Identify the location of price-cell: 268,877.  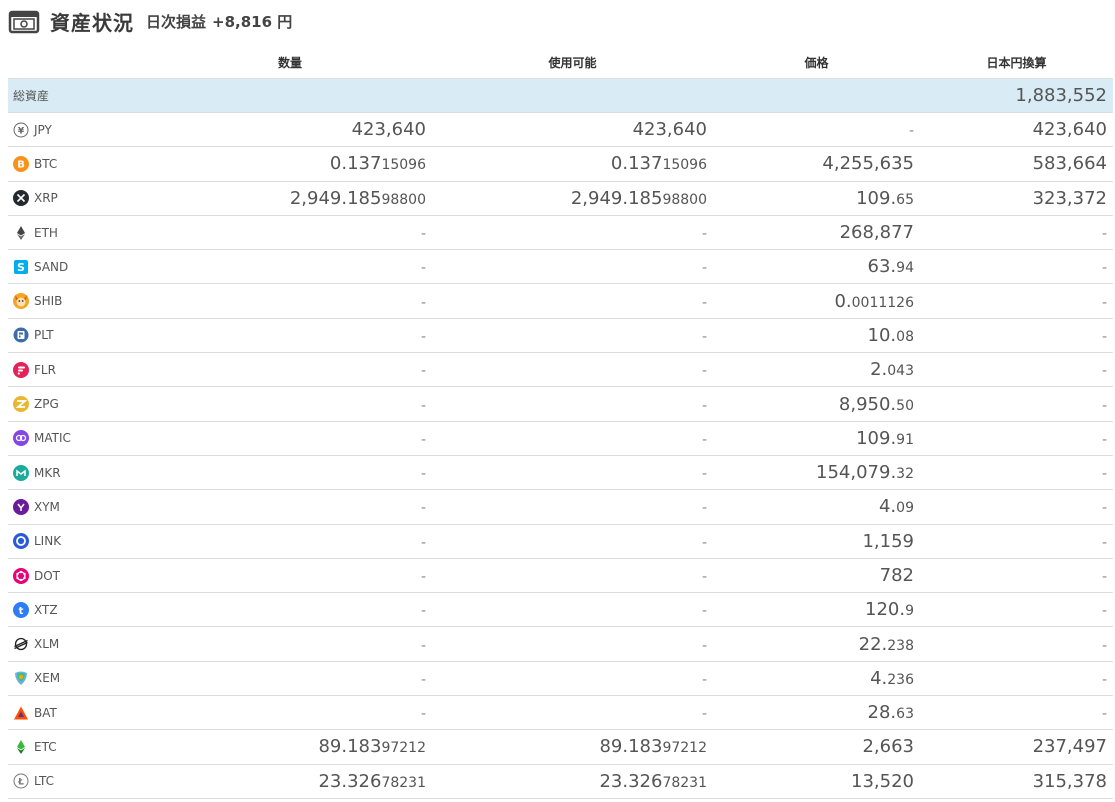
(816, 232).